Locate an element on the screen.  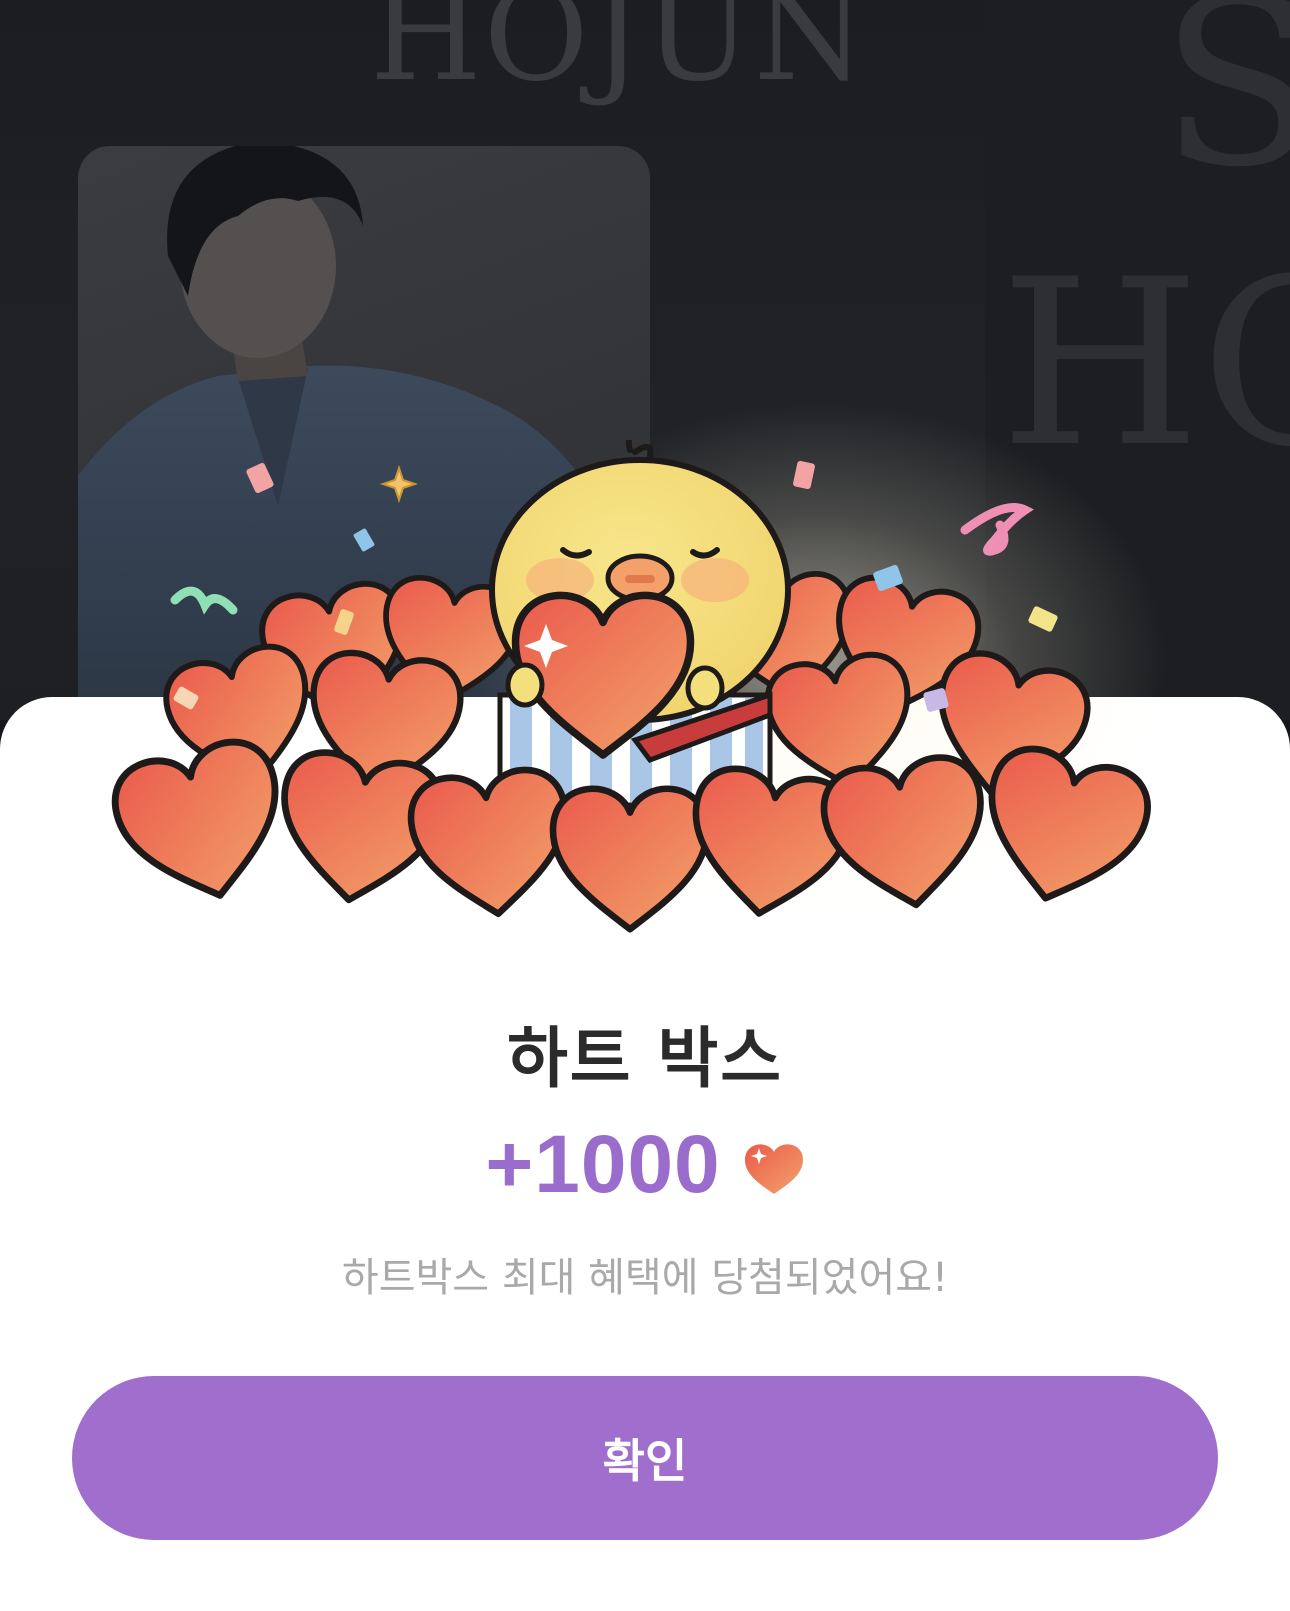
reward-row: +1000 is located at coordinates (645, 1165).